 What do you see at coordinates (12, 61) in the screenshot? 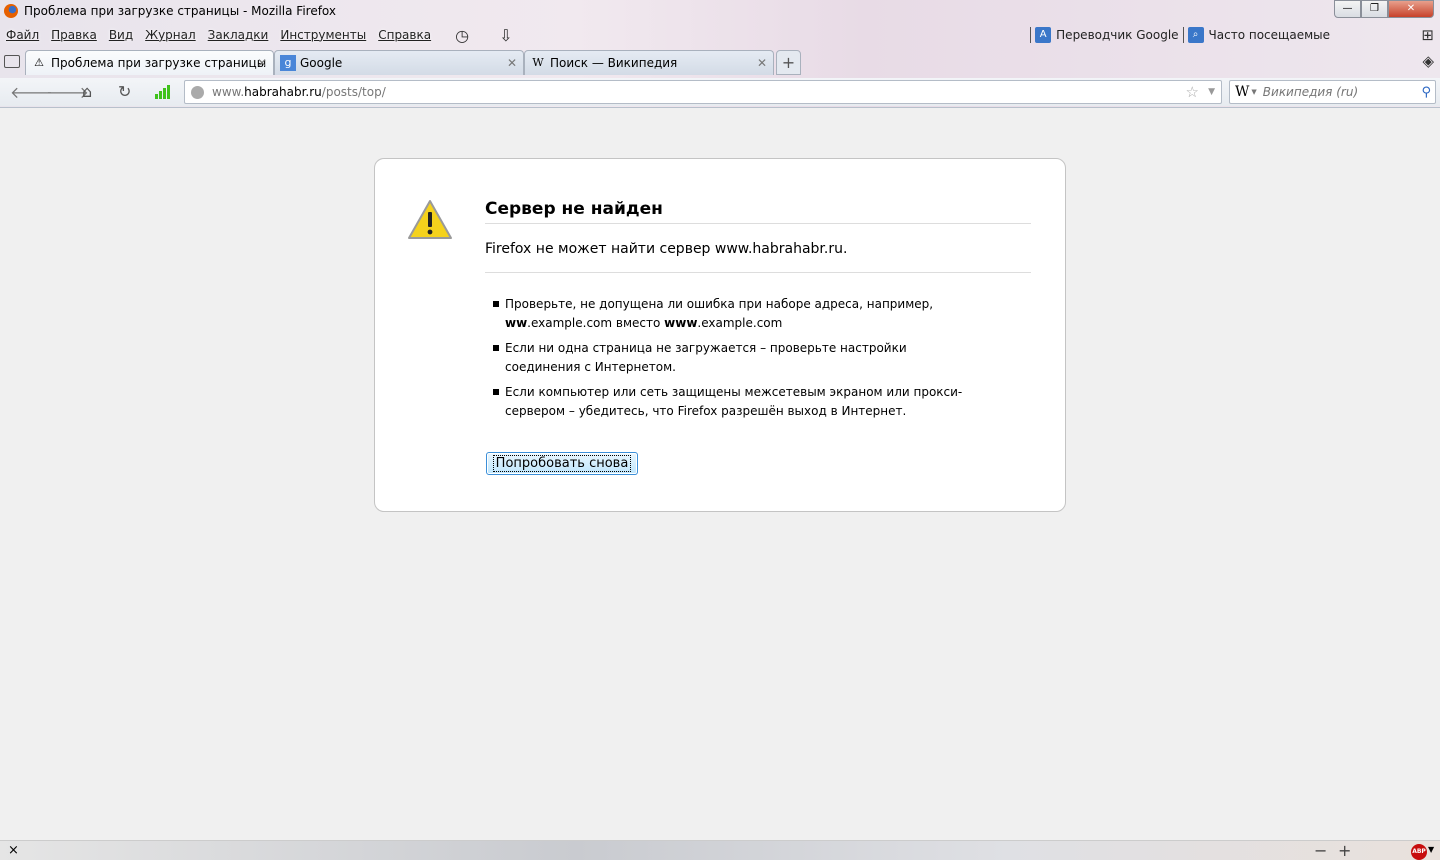
I see `tab-groups-icon` at bounding box center [12, 61].